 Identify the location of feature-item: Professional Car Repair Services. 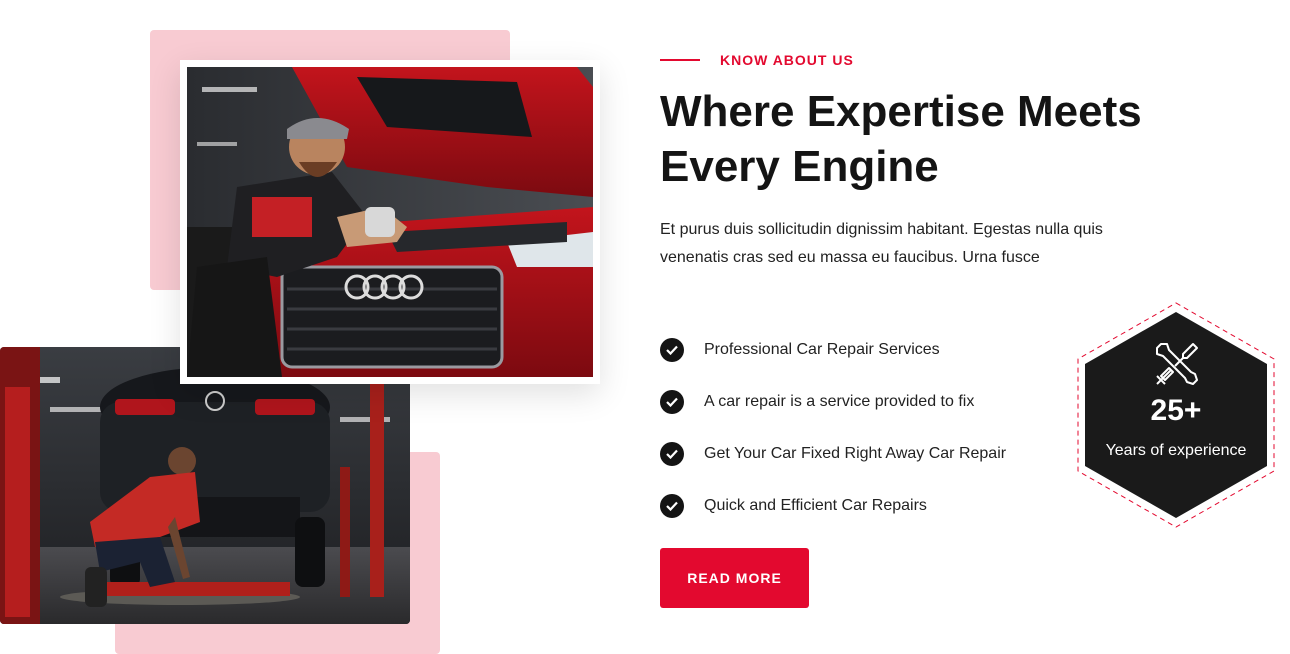
(833, 350).